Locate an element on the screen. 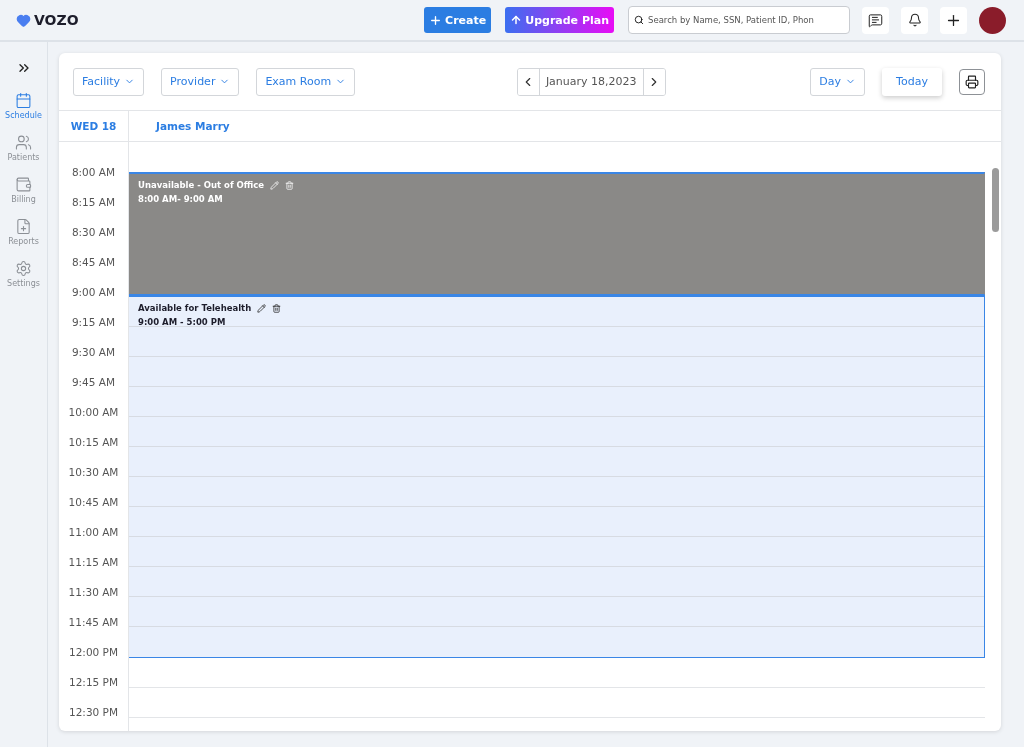 The image size is (1024, 747). day-header: WED 18 is located at coordinates (94, 126).